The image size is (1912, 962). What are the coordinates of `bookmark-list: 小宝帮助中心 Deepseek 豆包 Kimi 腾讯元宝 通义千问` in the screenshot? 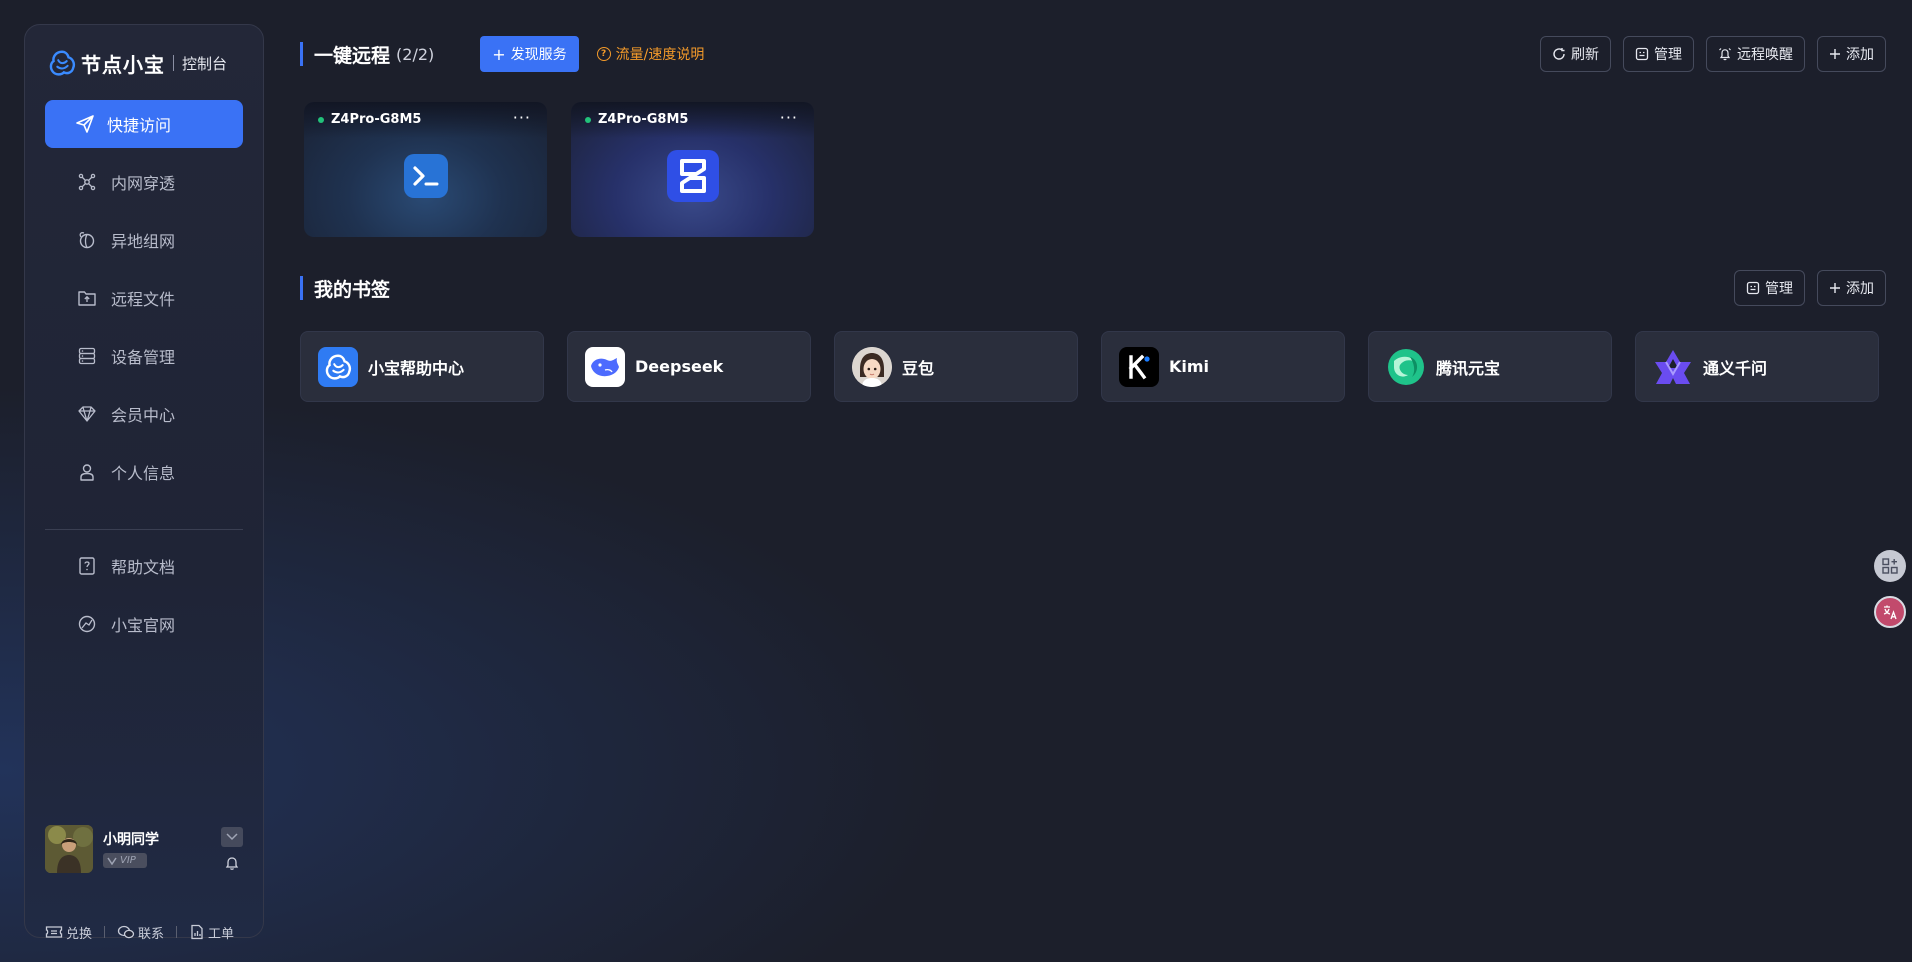 It's located at (1101, 366).